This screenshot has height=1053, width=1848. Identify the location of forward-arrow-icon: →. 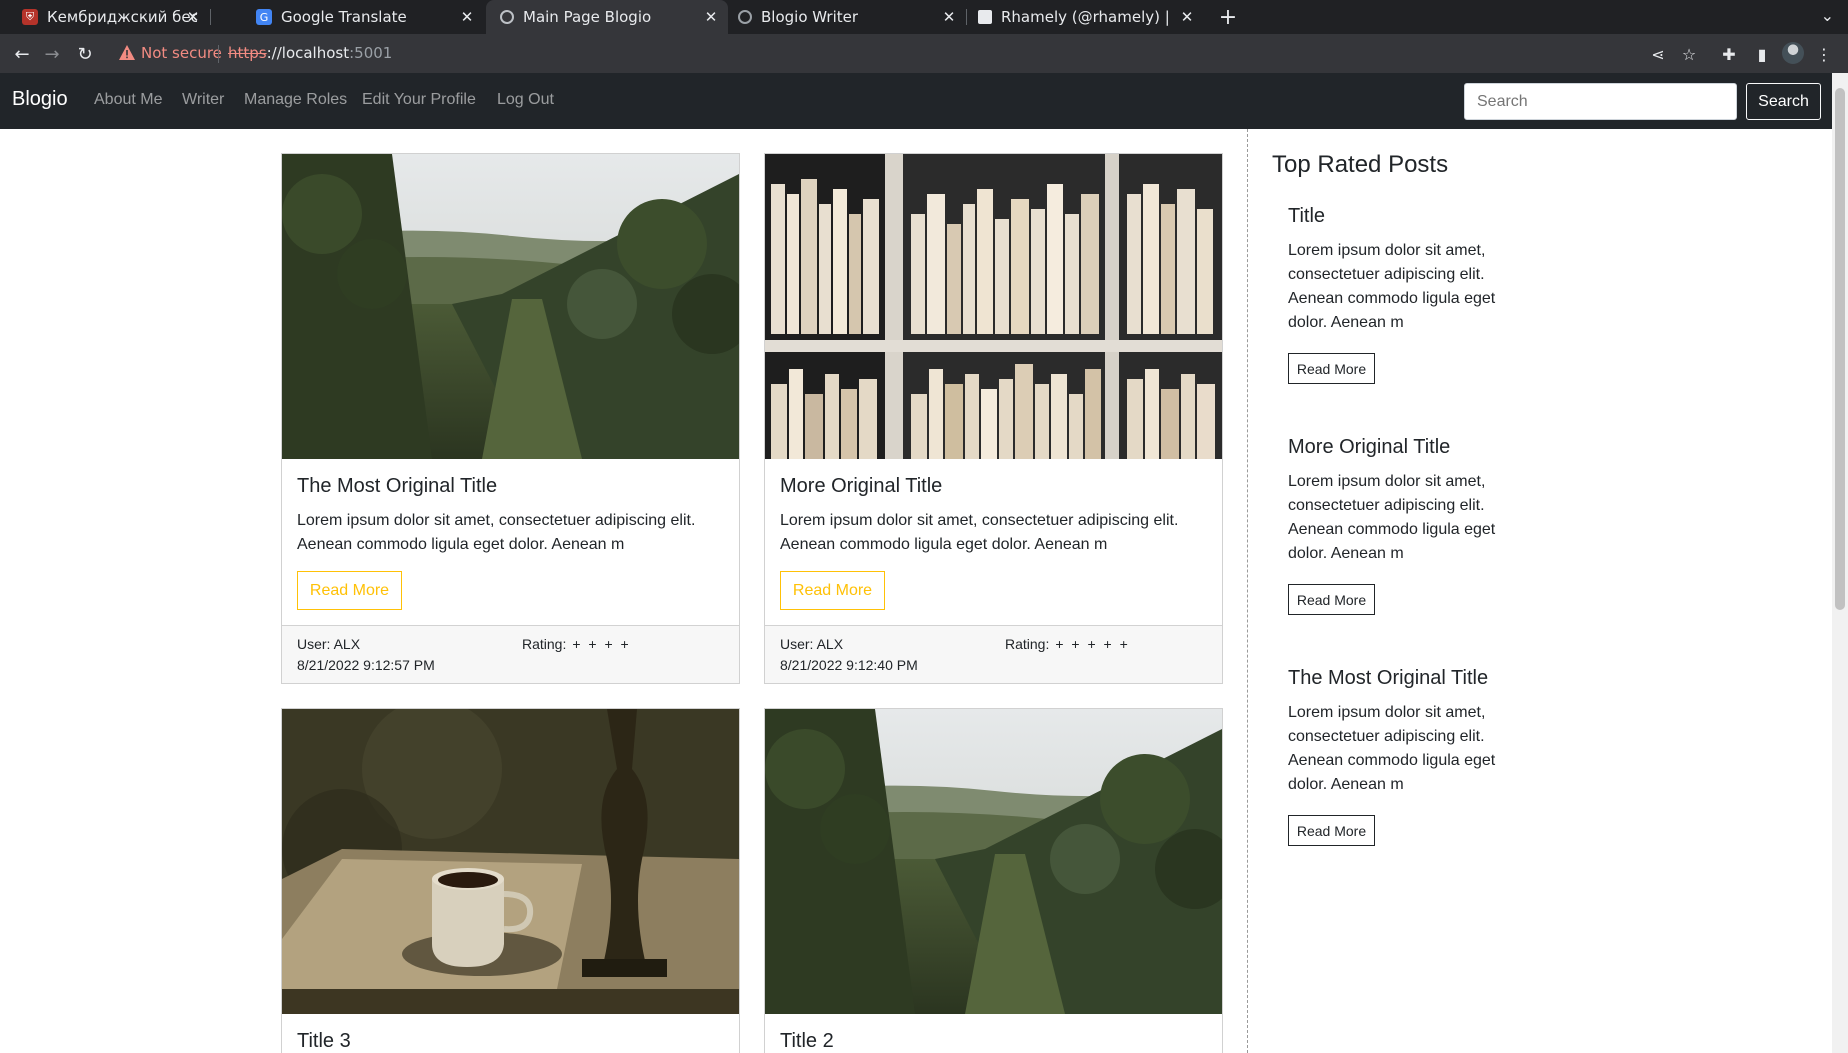
(52, 54).